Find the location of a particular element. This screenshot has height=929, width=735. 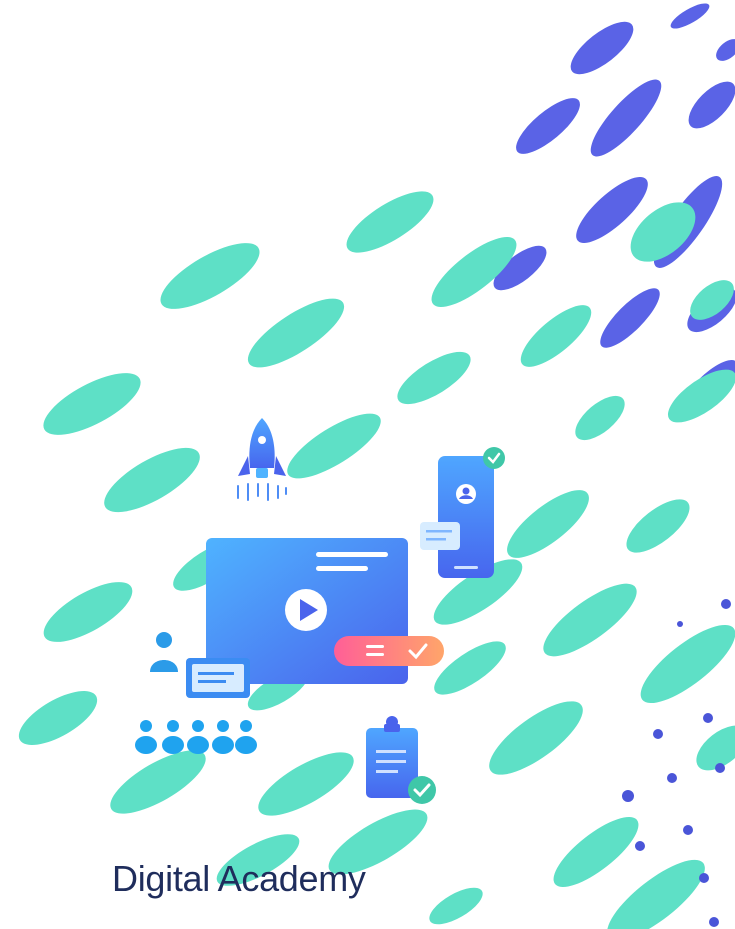

play-icon is located at coordinates (306, 610).